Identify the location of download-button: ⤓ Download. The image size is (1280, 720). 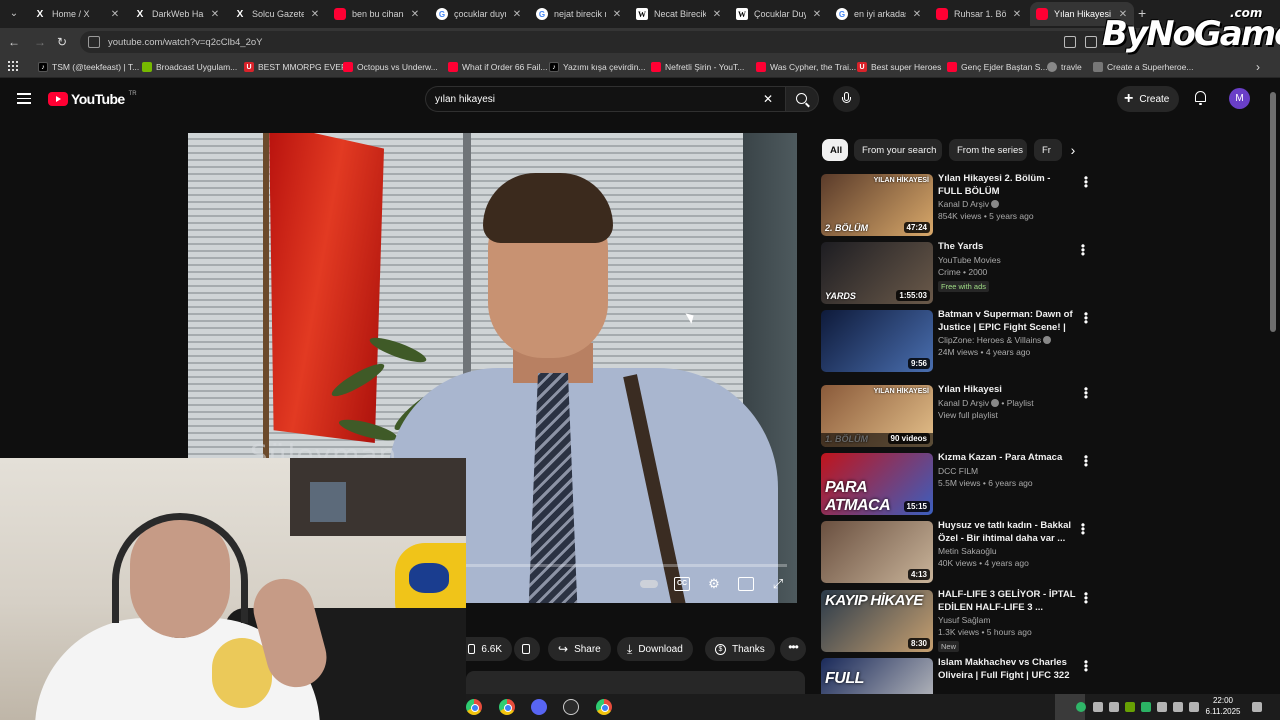
(655, 649).